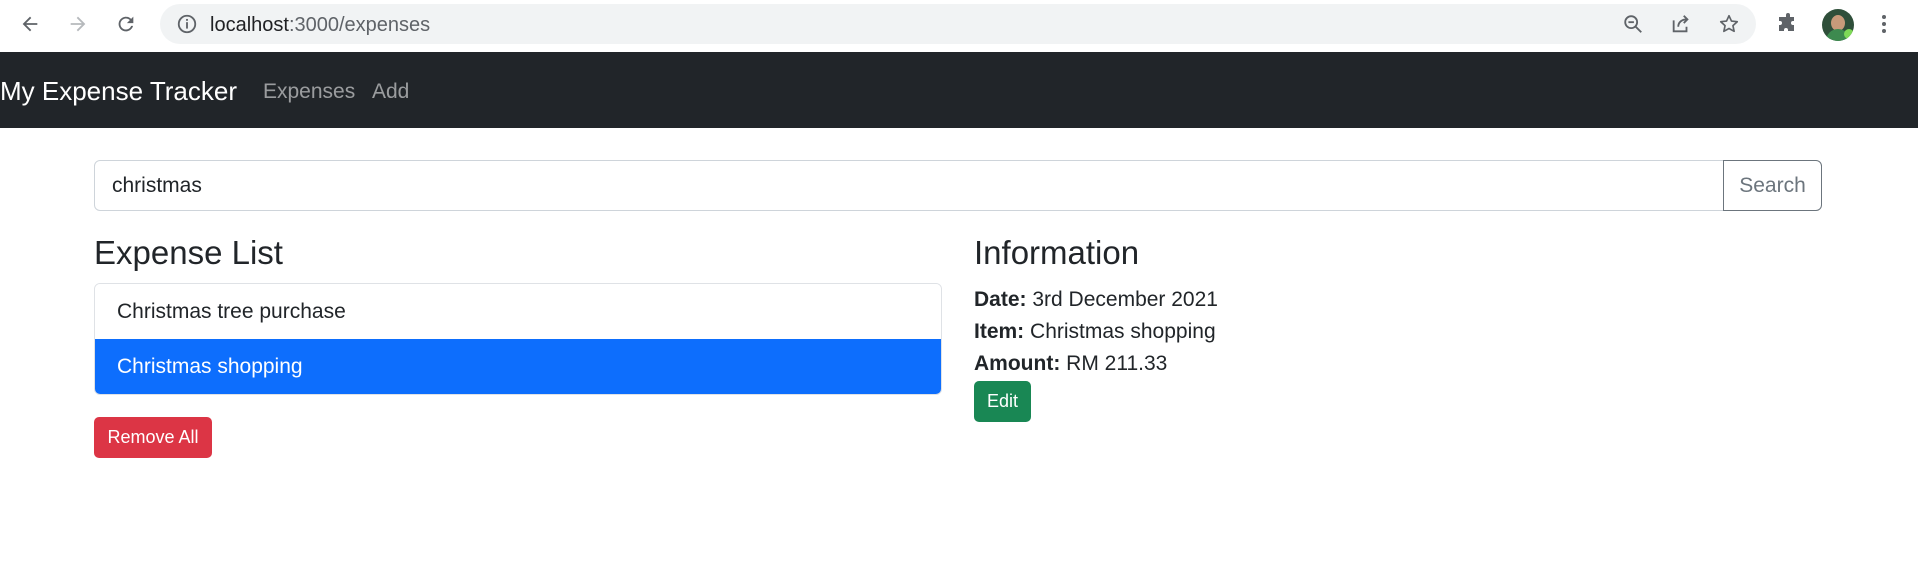  What do you see at coordinates (1002, 401) in the screenshot?
I see `edit-button: Edit` at bounding box center [1002, 401].